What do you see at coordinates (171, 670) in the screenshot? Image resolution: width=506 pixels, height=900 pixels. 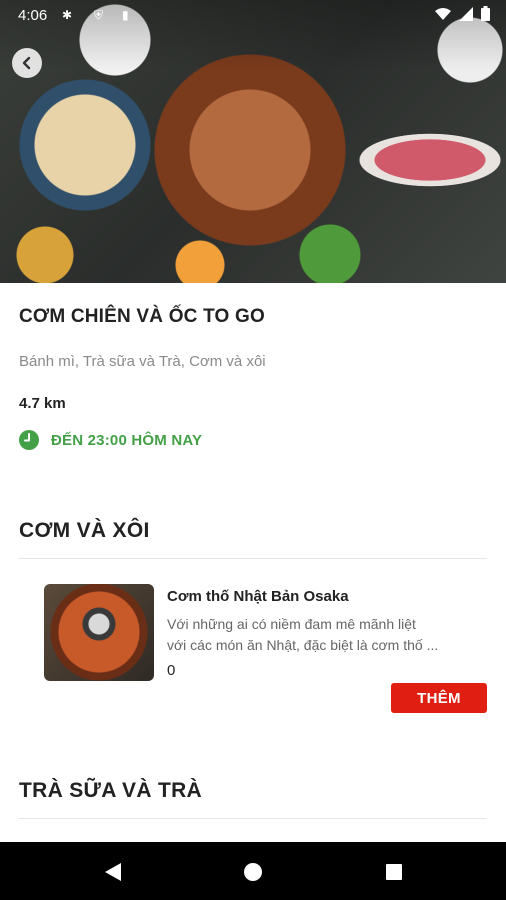 I see `menu-item-price: 0` at bounding box center [171, 670].